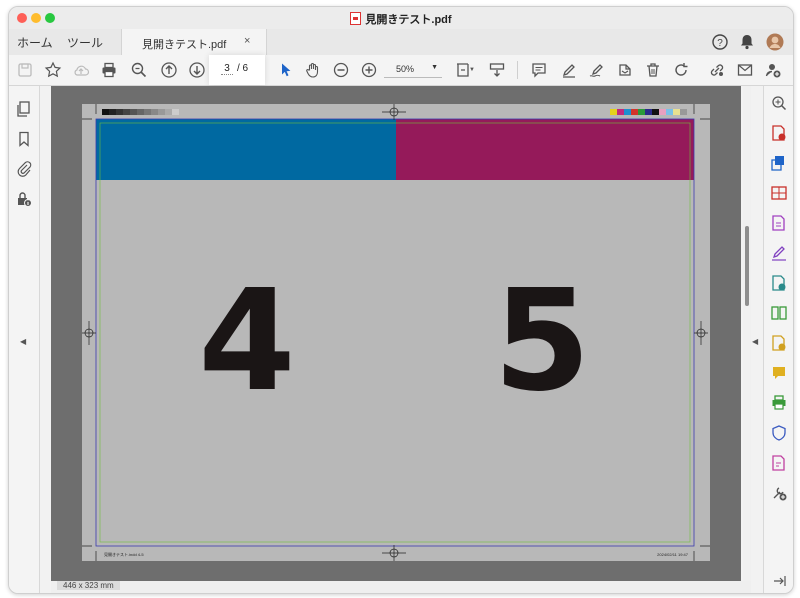 This screenshot has height=598, width=800. Describe the element at coordinates (405, 69) in the screenshot. I see `zoom-value: 50%` at that location.